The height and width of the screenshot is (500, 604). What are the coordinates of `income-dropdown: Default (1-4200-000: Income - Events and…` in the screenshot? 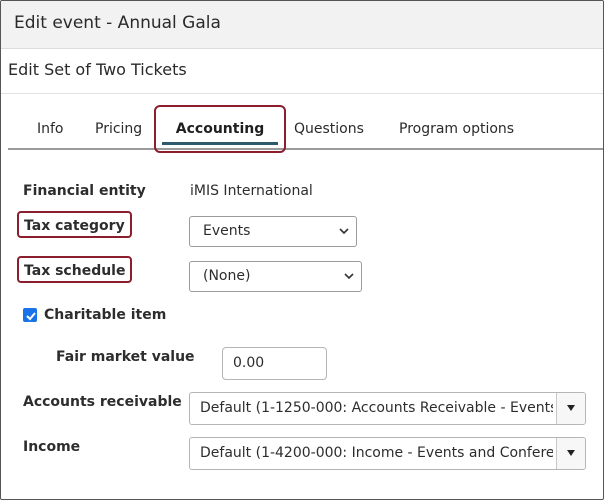 It's located at (387, 453).